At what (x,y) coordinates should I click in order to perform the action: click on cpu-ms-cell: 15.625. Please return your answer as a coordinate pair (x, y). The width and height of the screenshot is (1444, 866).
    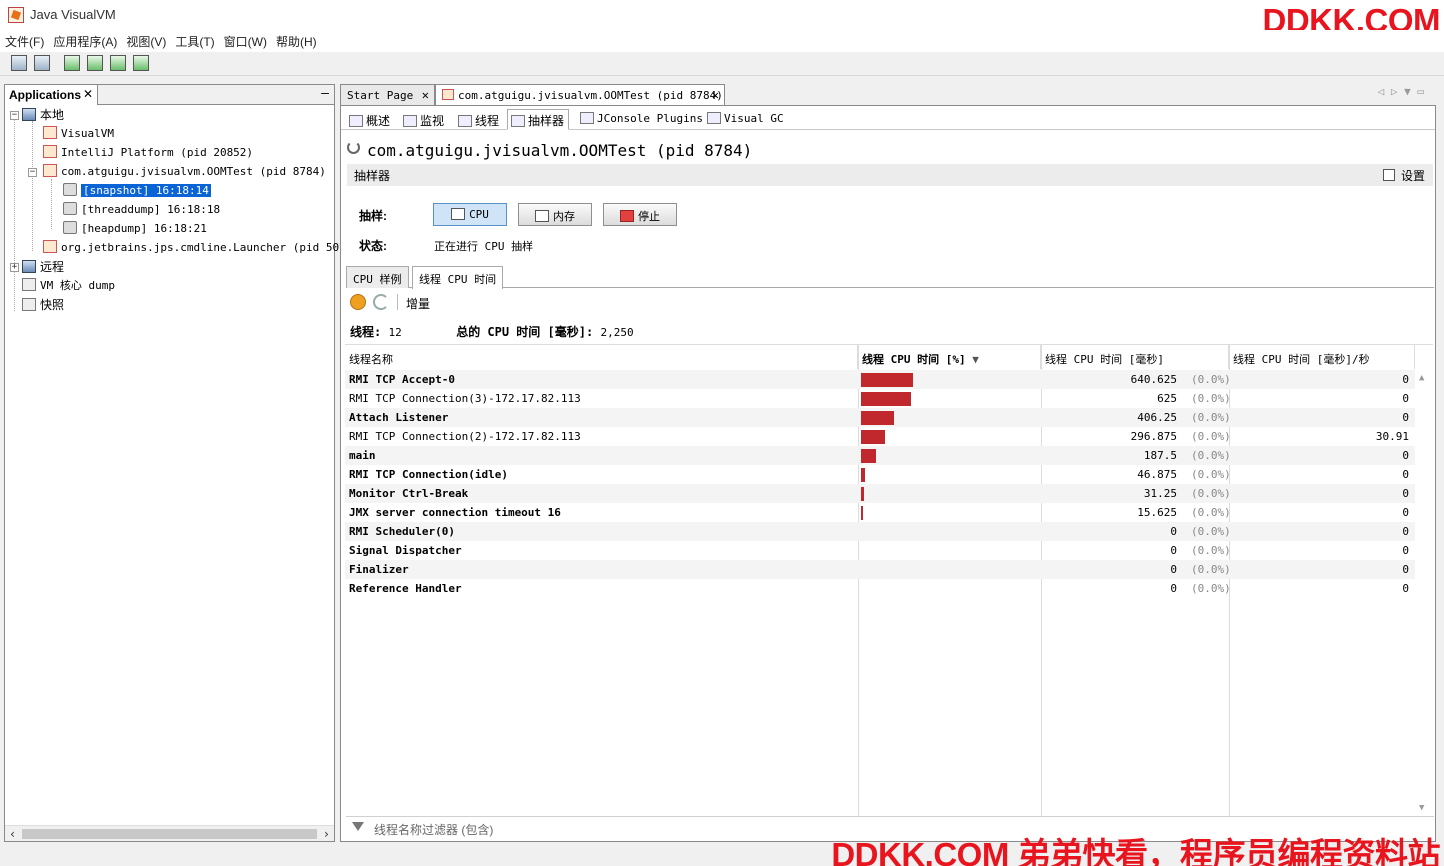
    Looking at the image, I should click on (1157, 512).